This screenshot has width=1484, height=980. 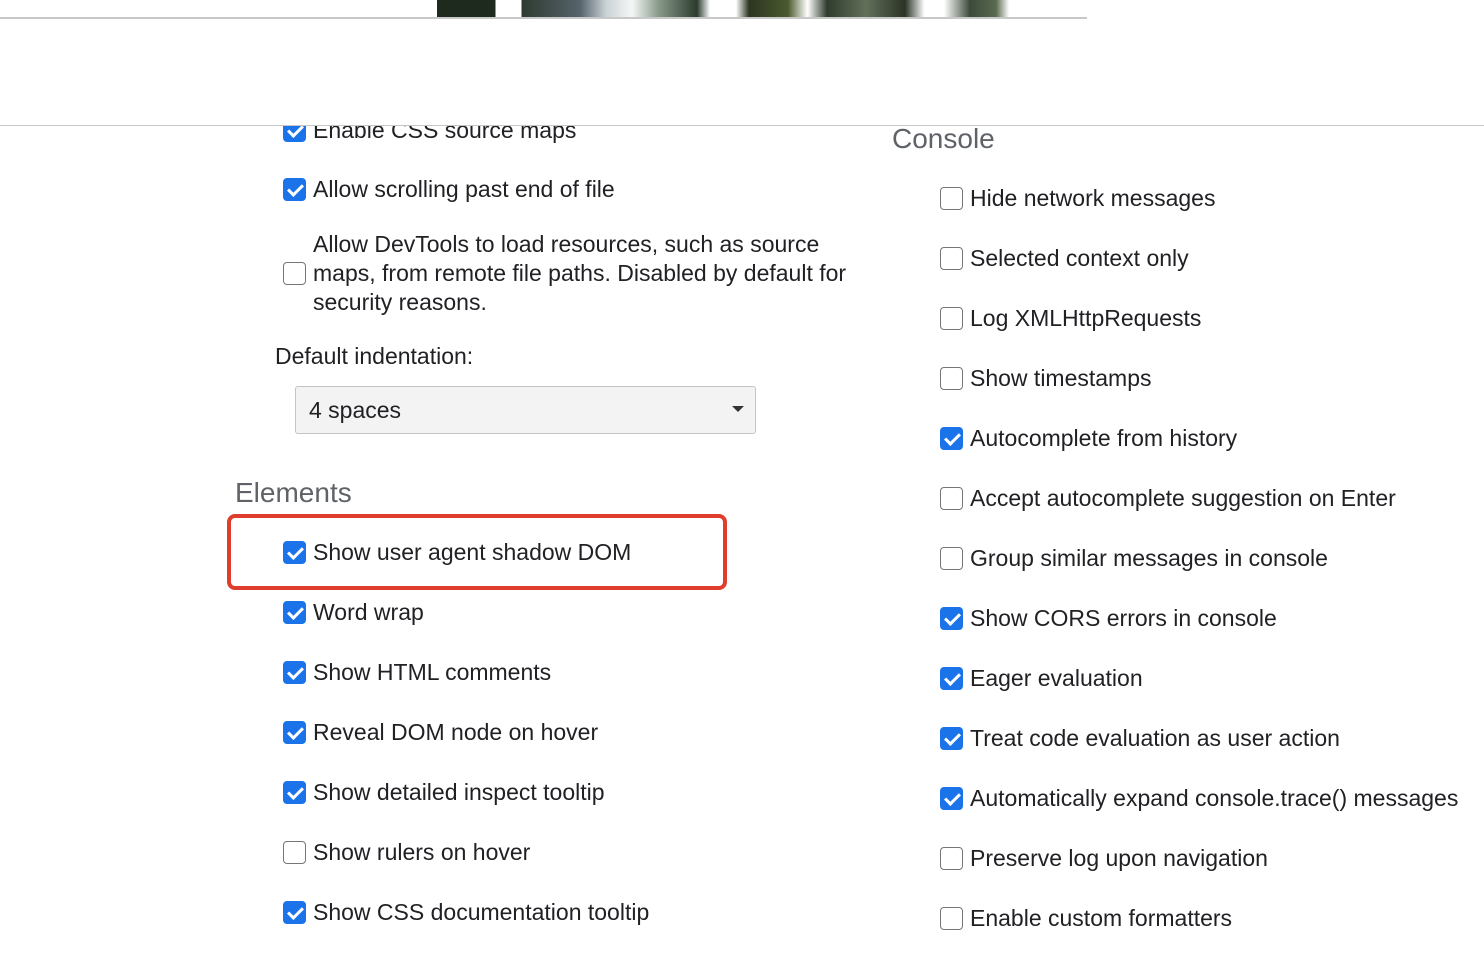 I want to click on setting-show-cors-errors-in-console: Show CORS errors in console, so click(x=1108, y=618).